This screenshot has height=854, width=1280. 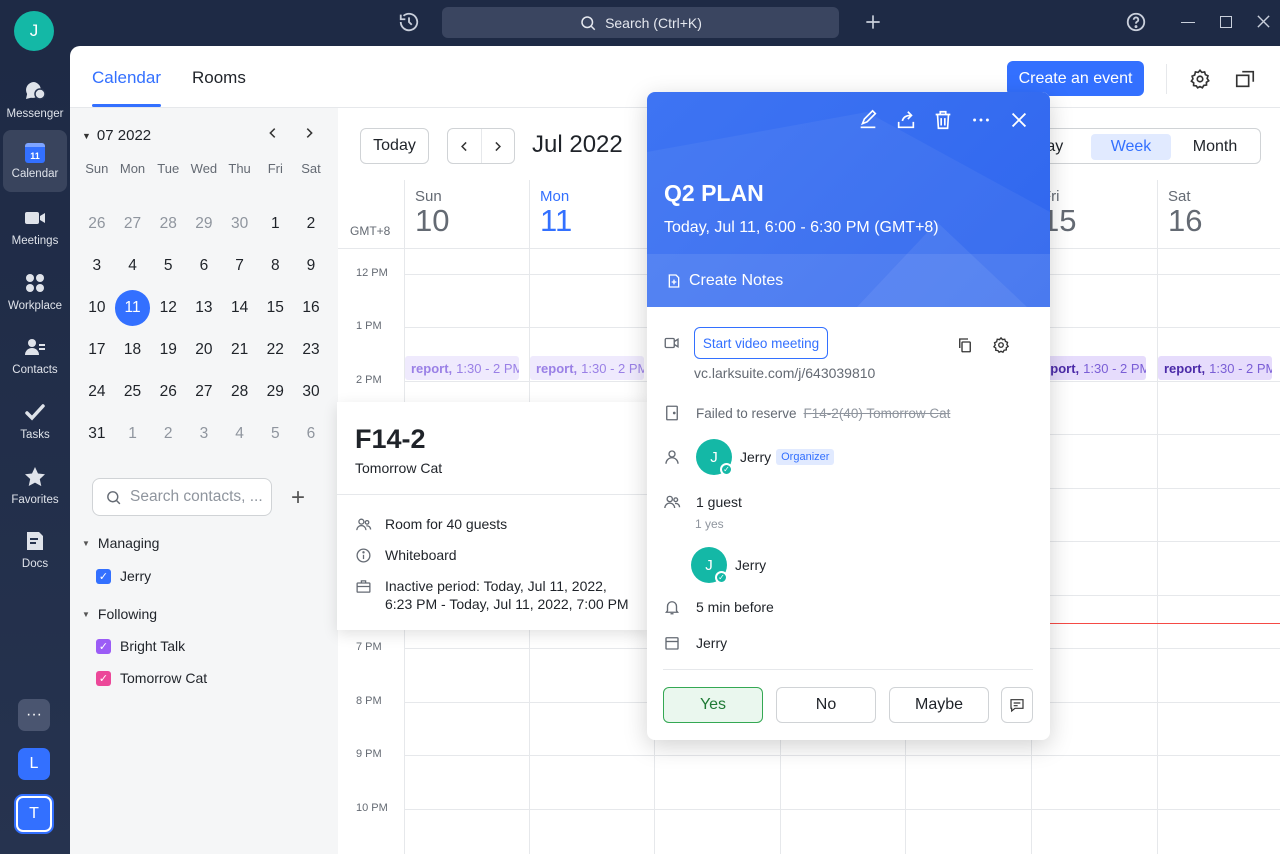 I want to click on workspace-t-button: T, so click(x=34, y=814).